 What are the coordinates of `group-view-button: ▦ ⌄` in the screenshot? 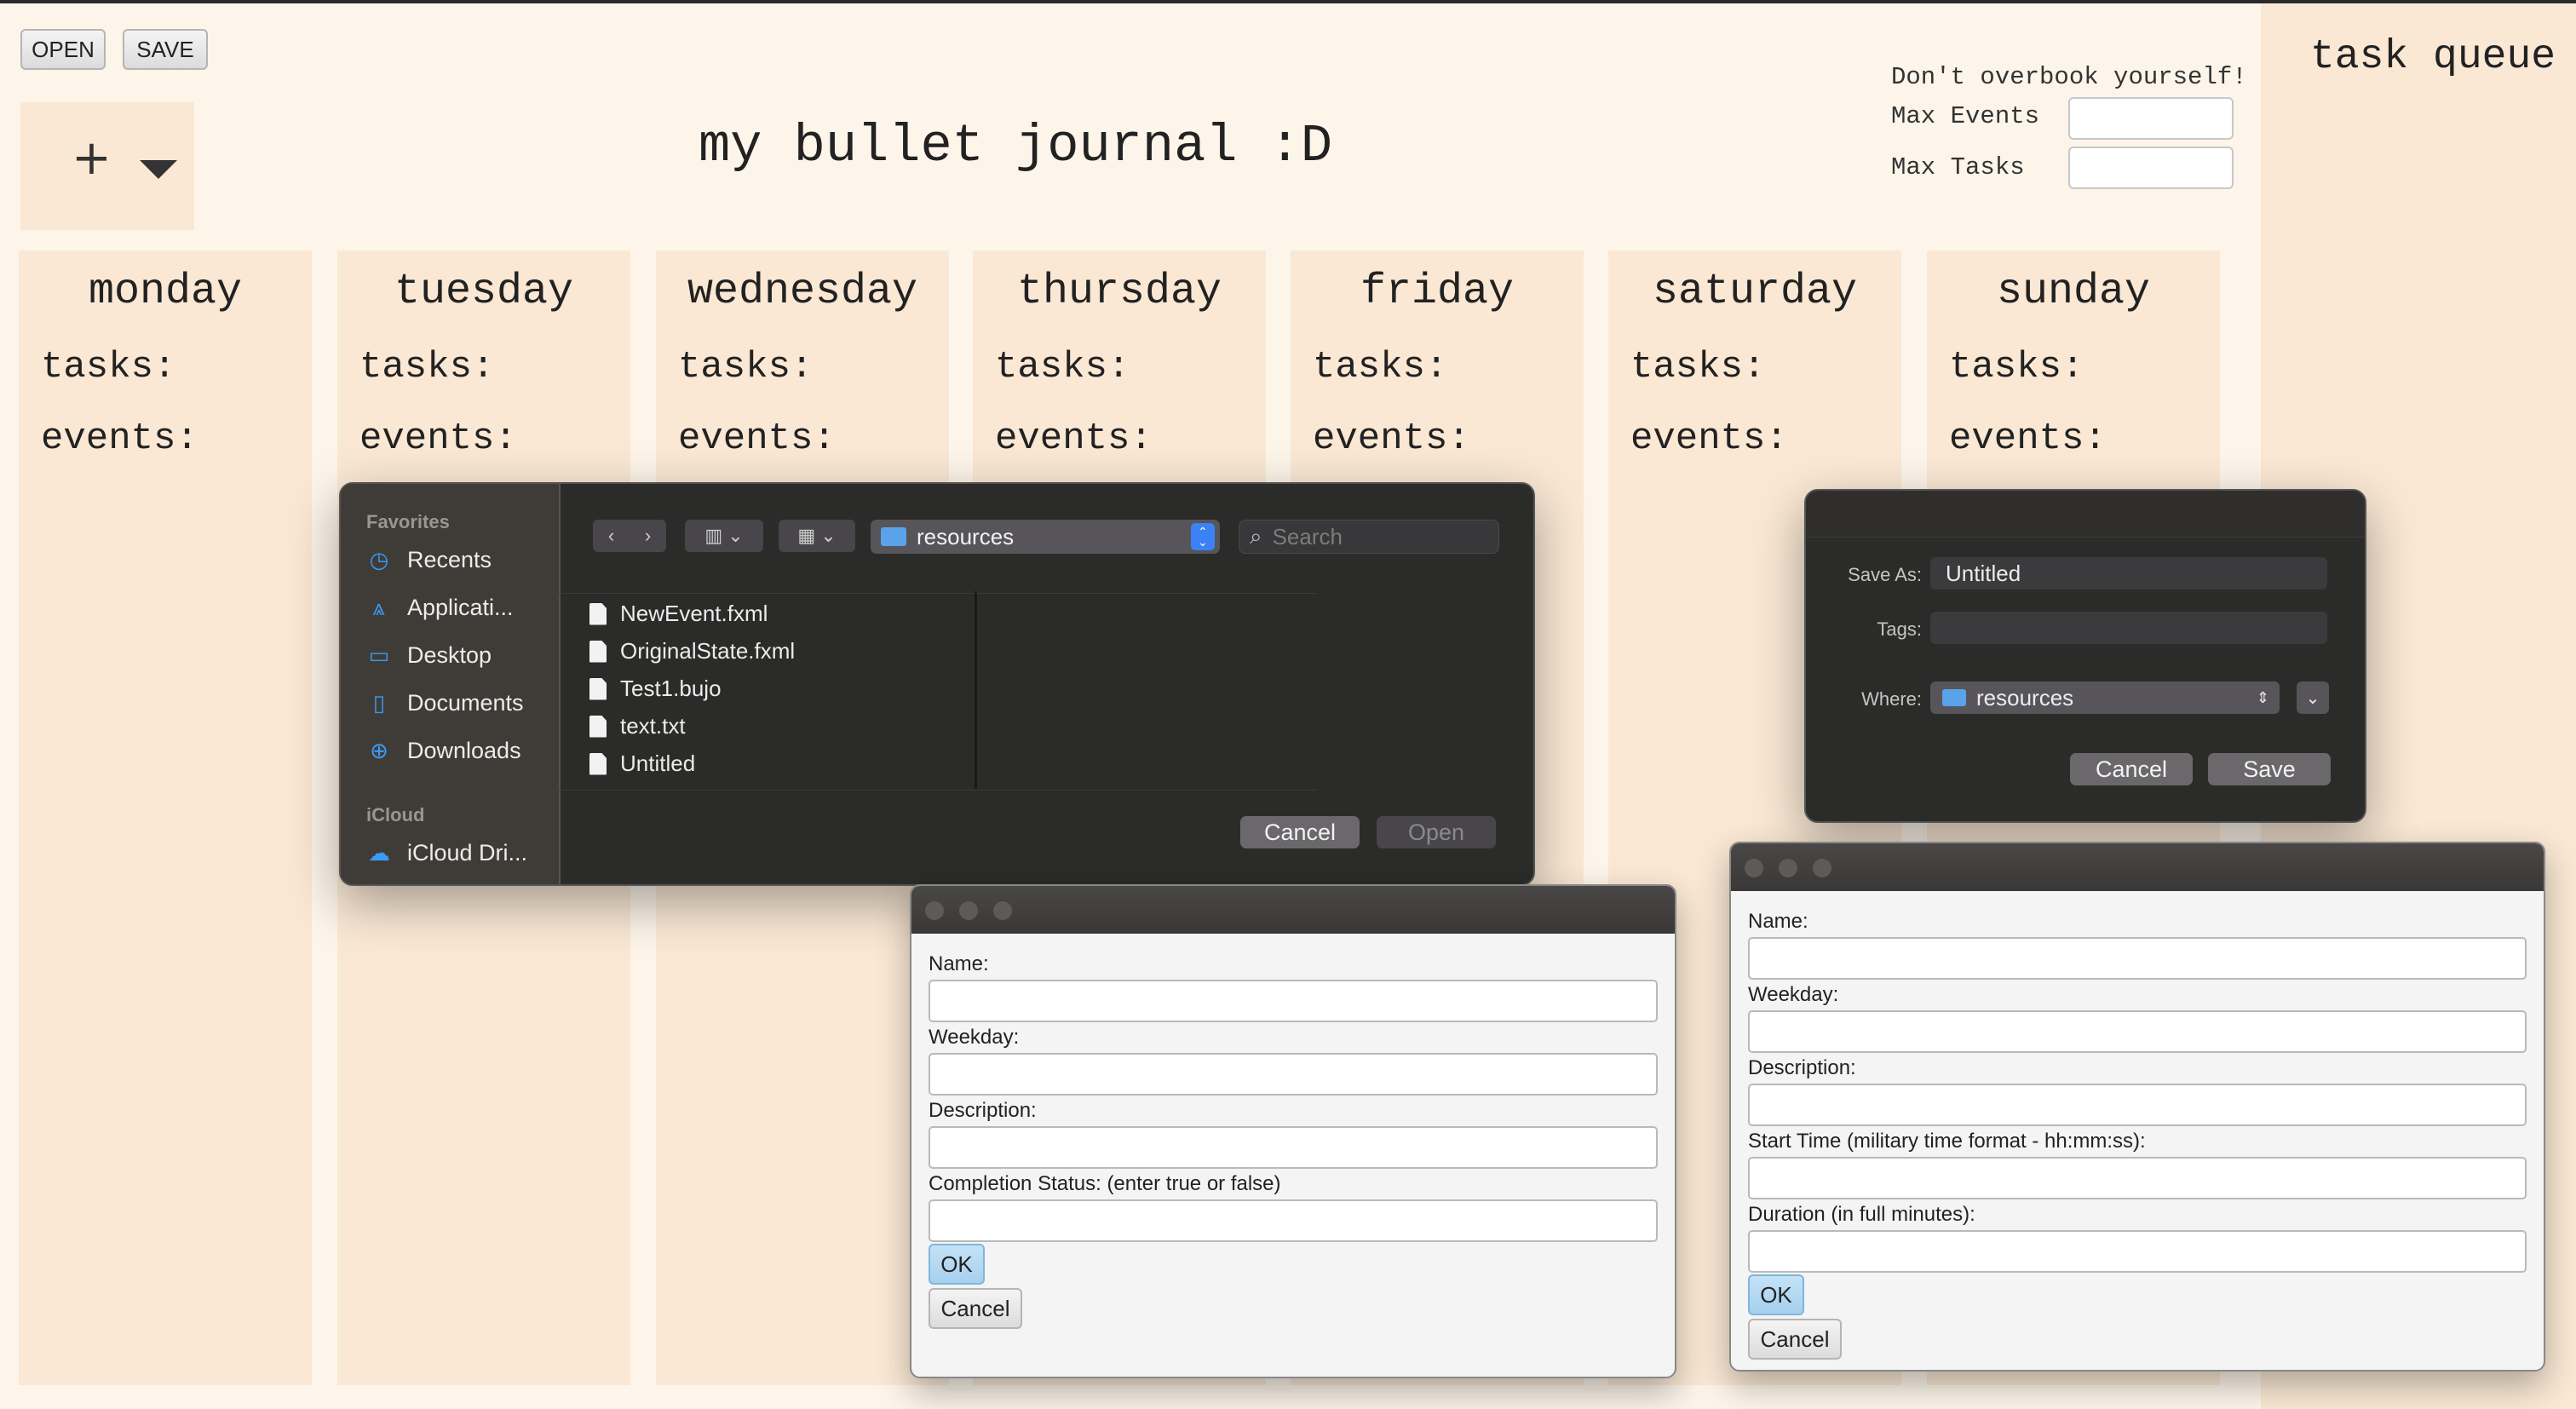 It's located at (817, 536).